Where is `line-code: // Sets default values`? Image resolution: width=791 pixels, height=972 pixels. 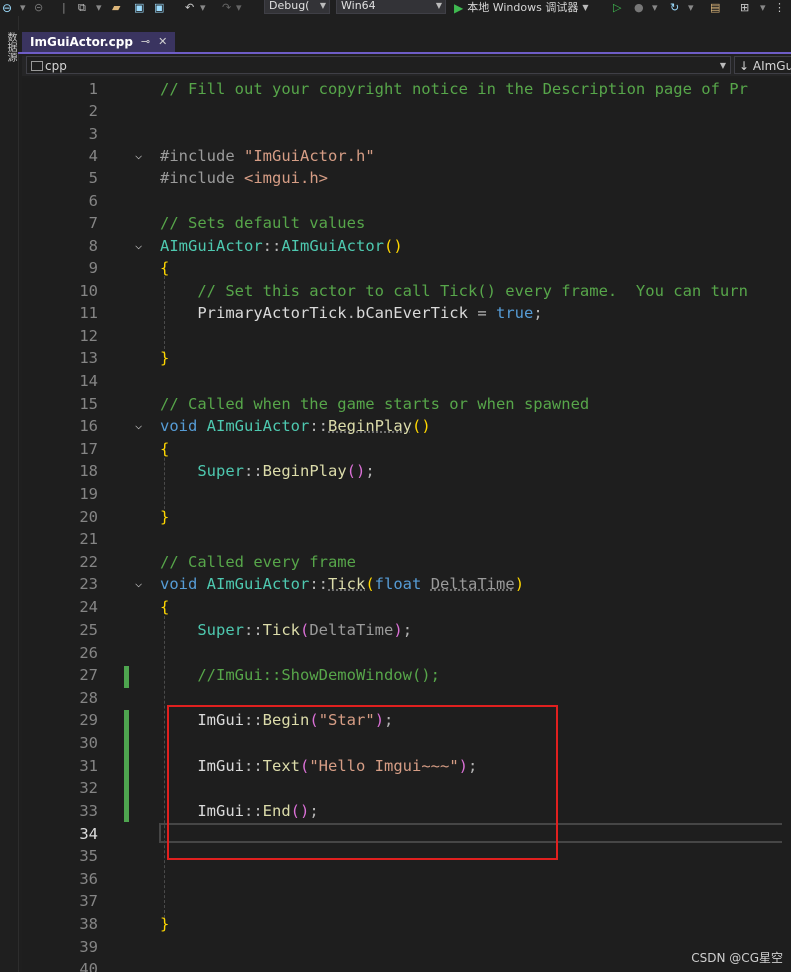
line-code: // Sets default values is located at coordinates (263, 223).